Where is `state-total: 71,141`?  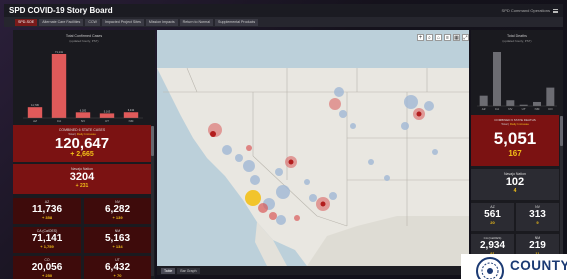
state-total: 71,141 is located at coordinates (47, 238).